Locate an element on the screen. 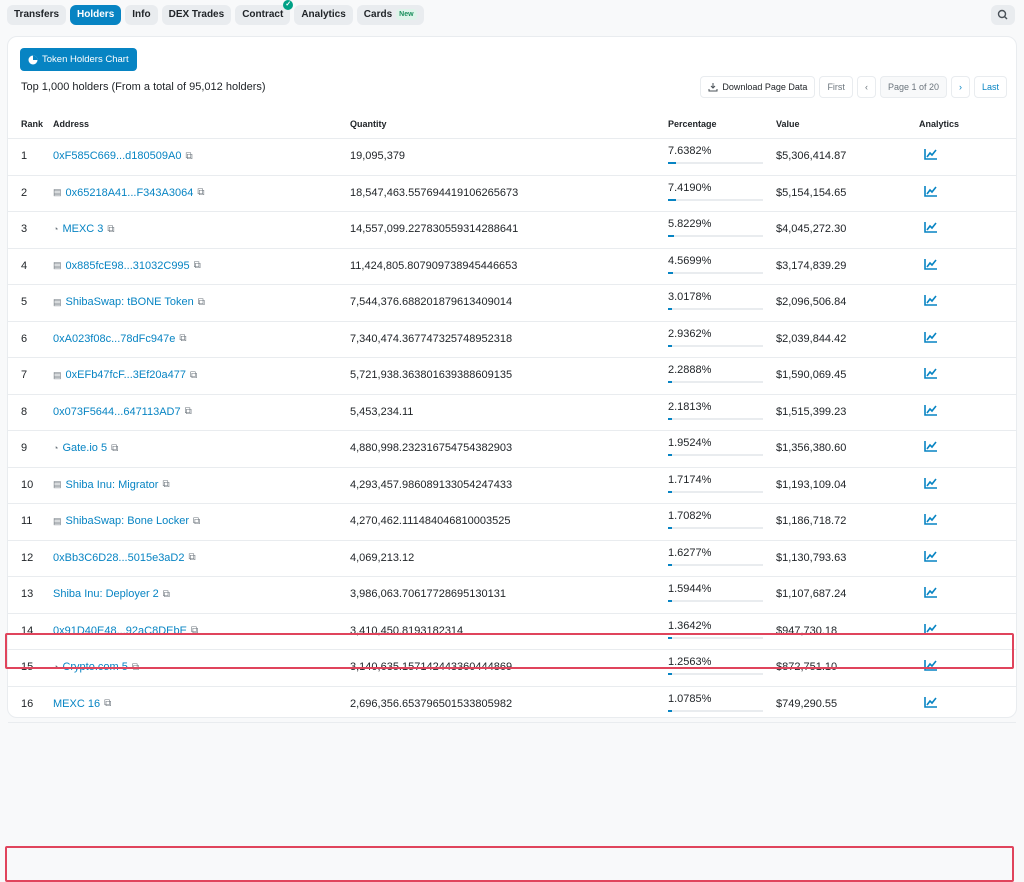  rank-cell: 10 is located at coordinates (27, 484).